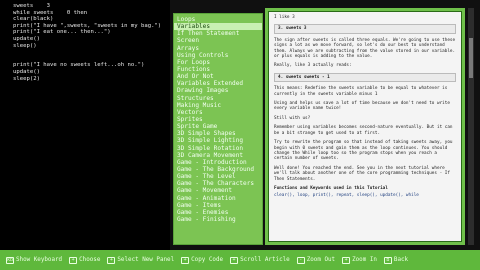 This screenshot has width=480, height=270. What do you see at coordinates (218, 83) in the screenshot?
I see `lesson-item: Variables Extended` at bounding box center [218, 83].